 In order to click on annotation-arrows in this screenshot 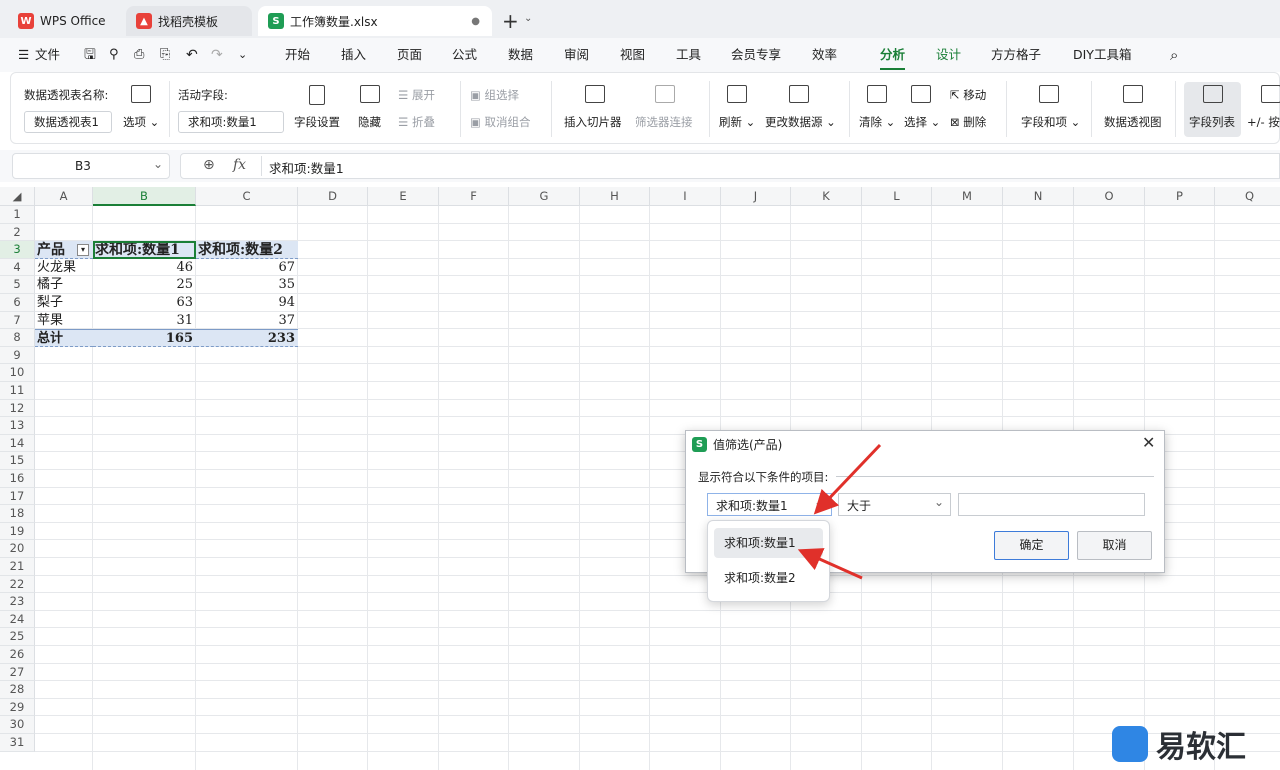, I will do `click(839, 511)`.